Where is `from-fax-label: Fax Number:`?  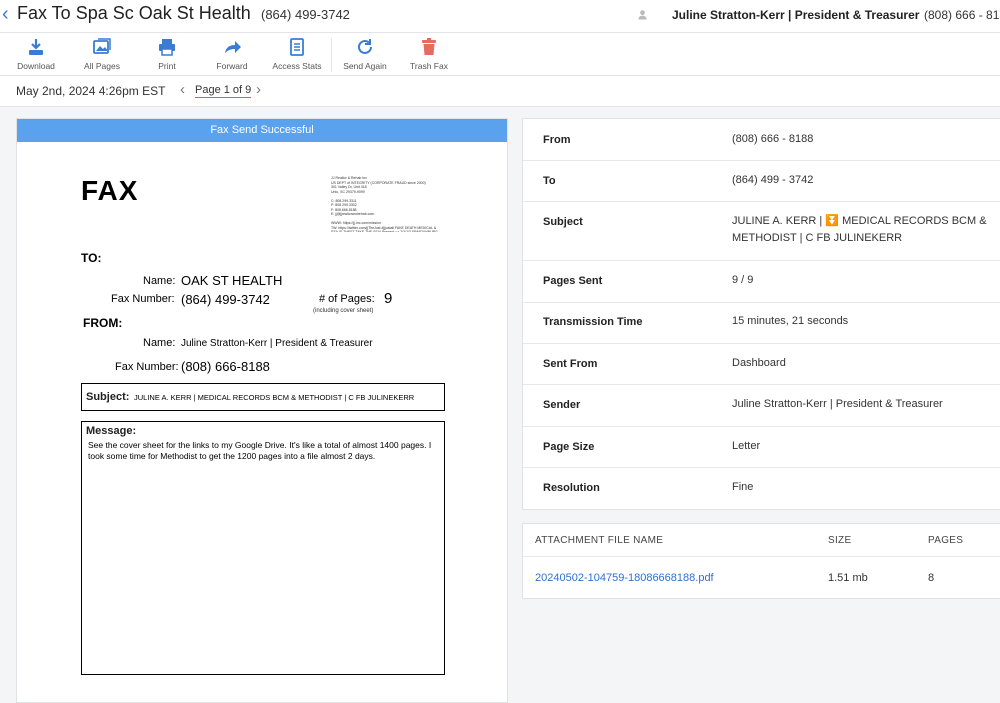 from-fax-label: Fax Number: is located at coordinates (147, 367).